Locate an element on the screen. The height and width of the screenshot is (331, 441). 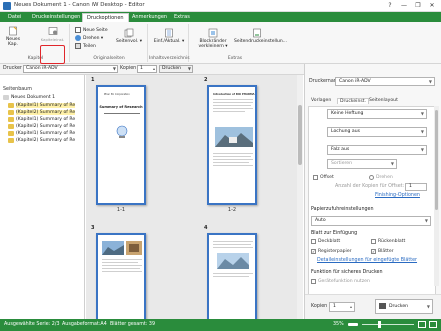
tab-paper-checkbox: ✓ Registerpapier is located at coordinates (331, 251).